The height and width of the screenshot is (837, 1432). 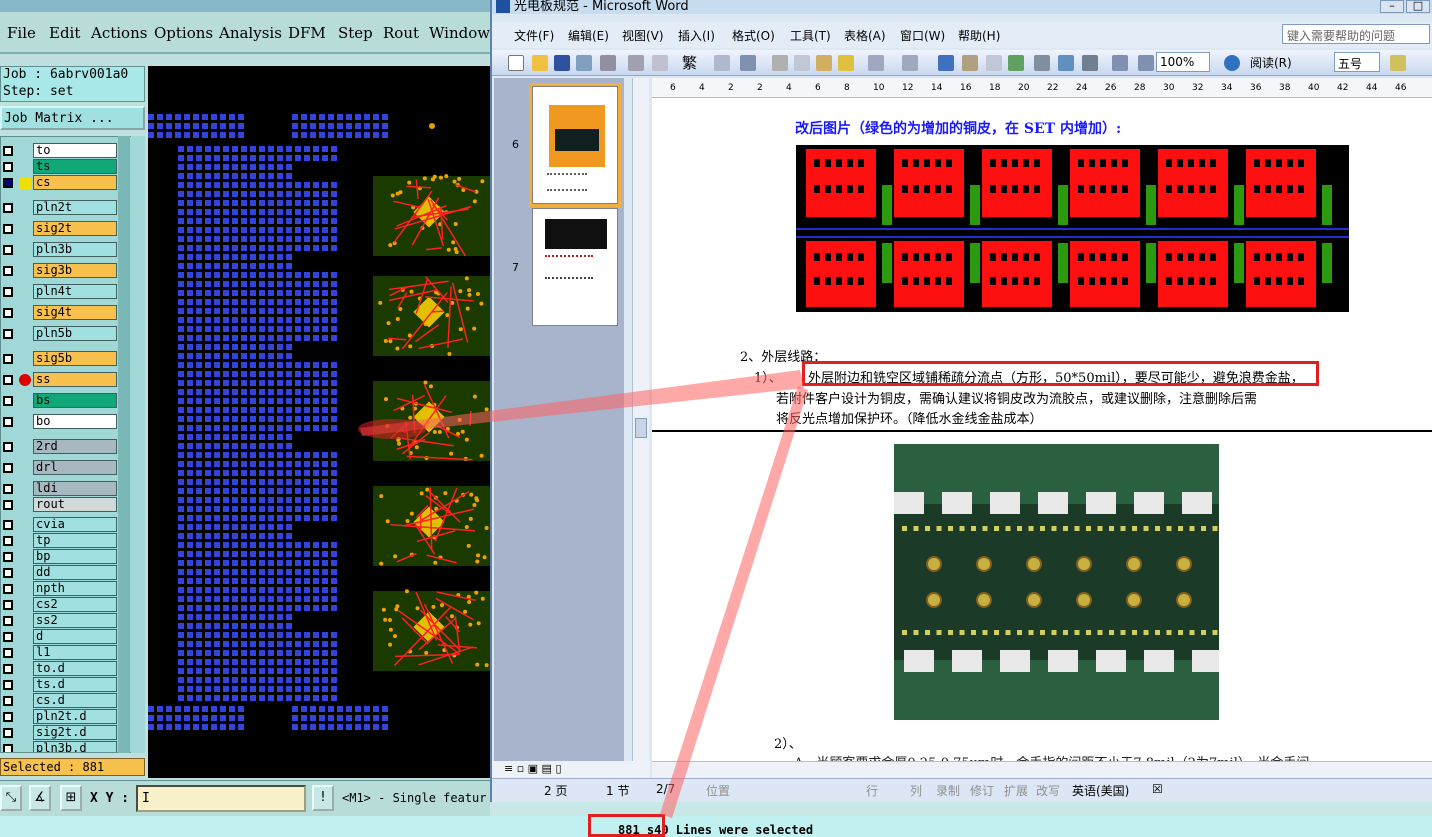 I want to click on pcb-modified-image, so click(x=1072, y=228).